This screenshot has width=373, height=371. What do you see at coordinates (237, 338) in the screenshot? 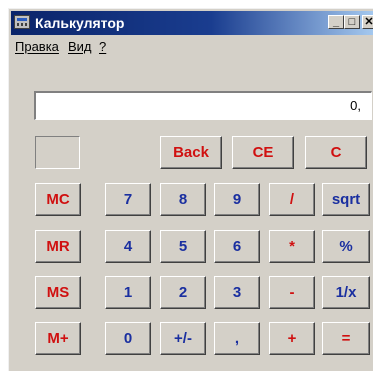
I see `decimal-button: ,` at bounding box center [237, 338].